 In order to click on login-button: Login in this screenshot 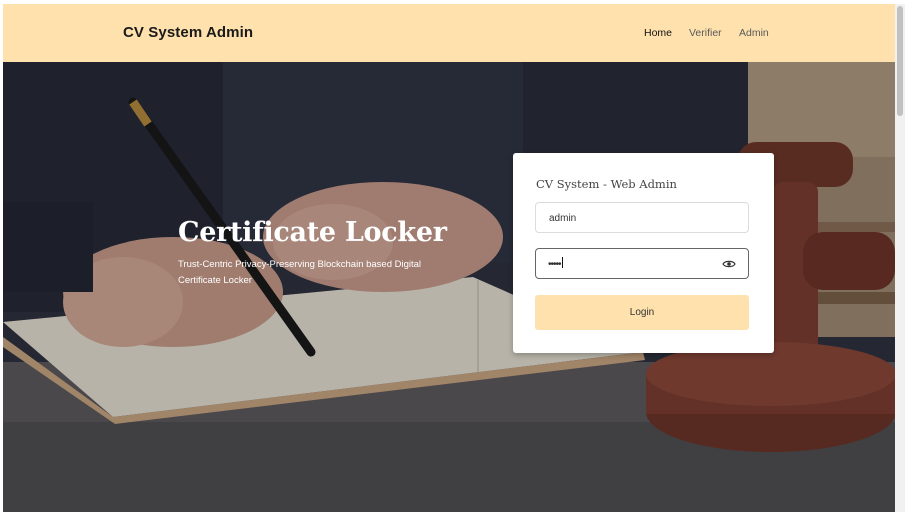, I will do `click(642, 312)`.